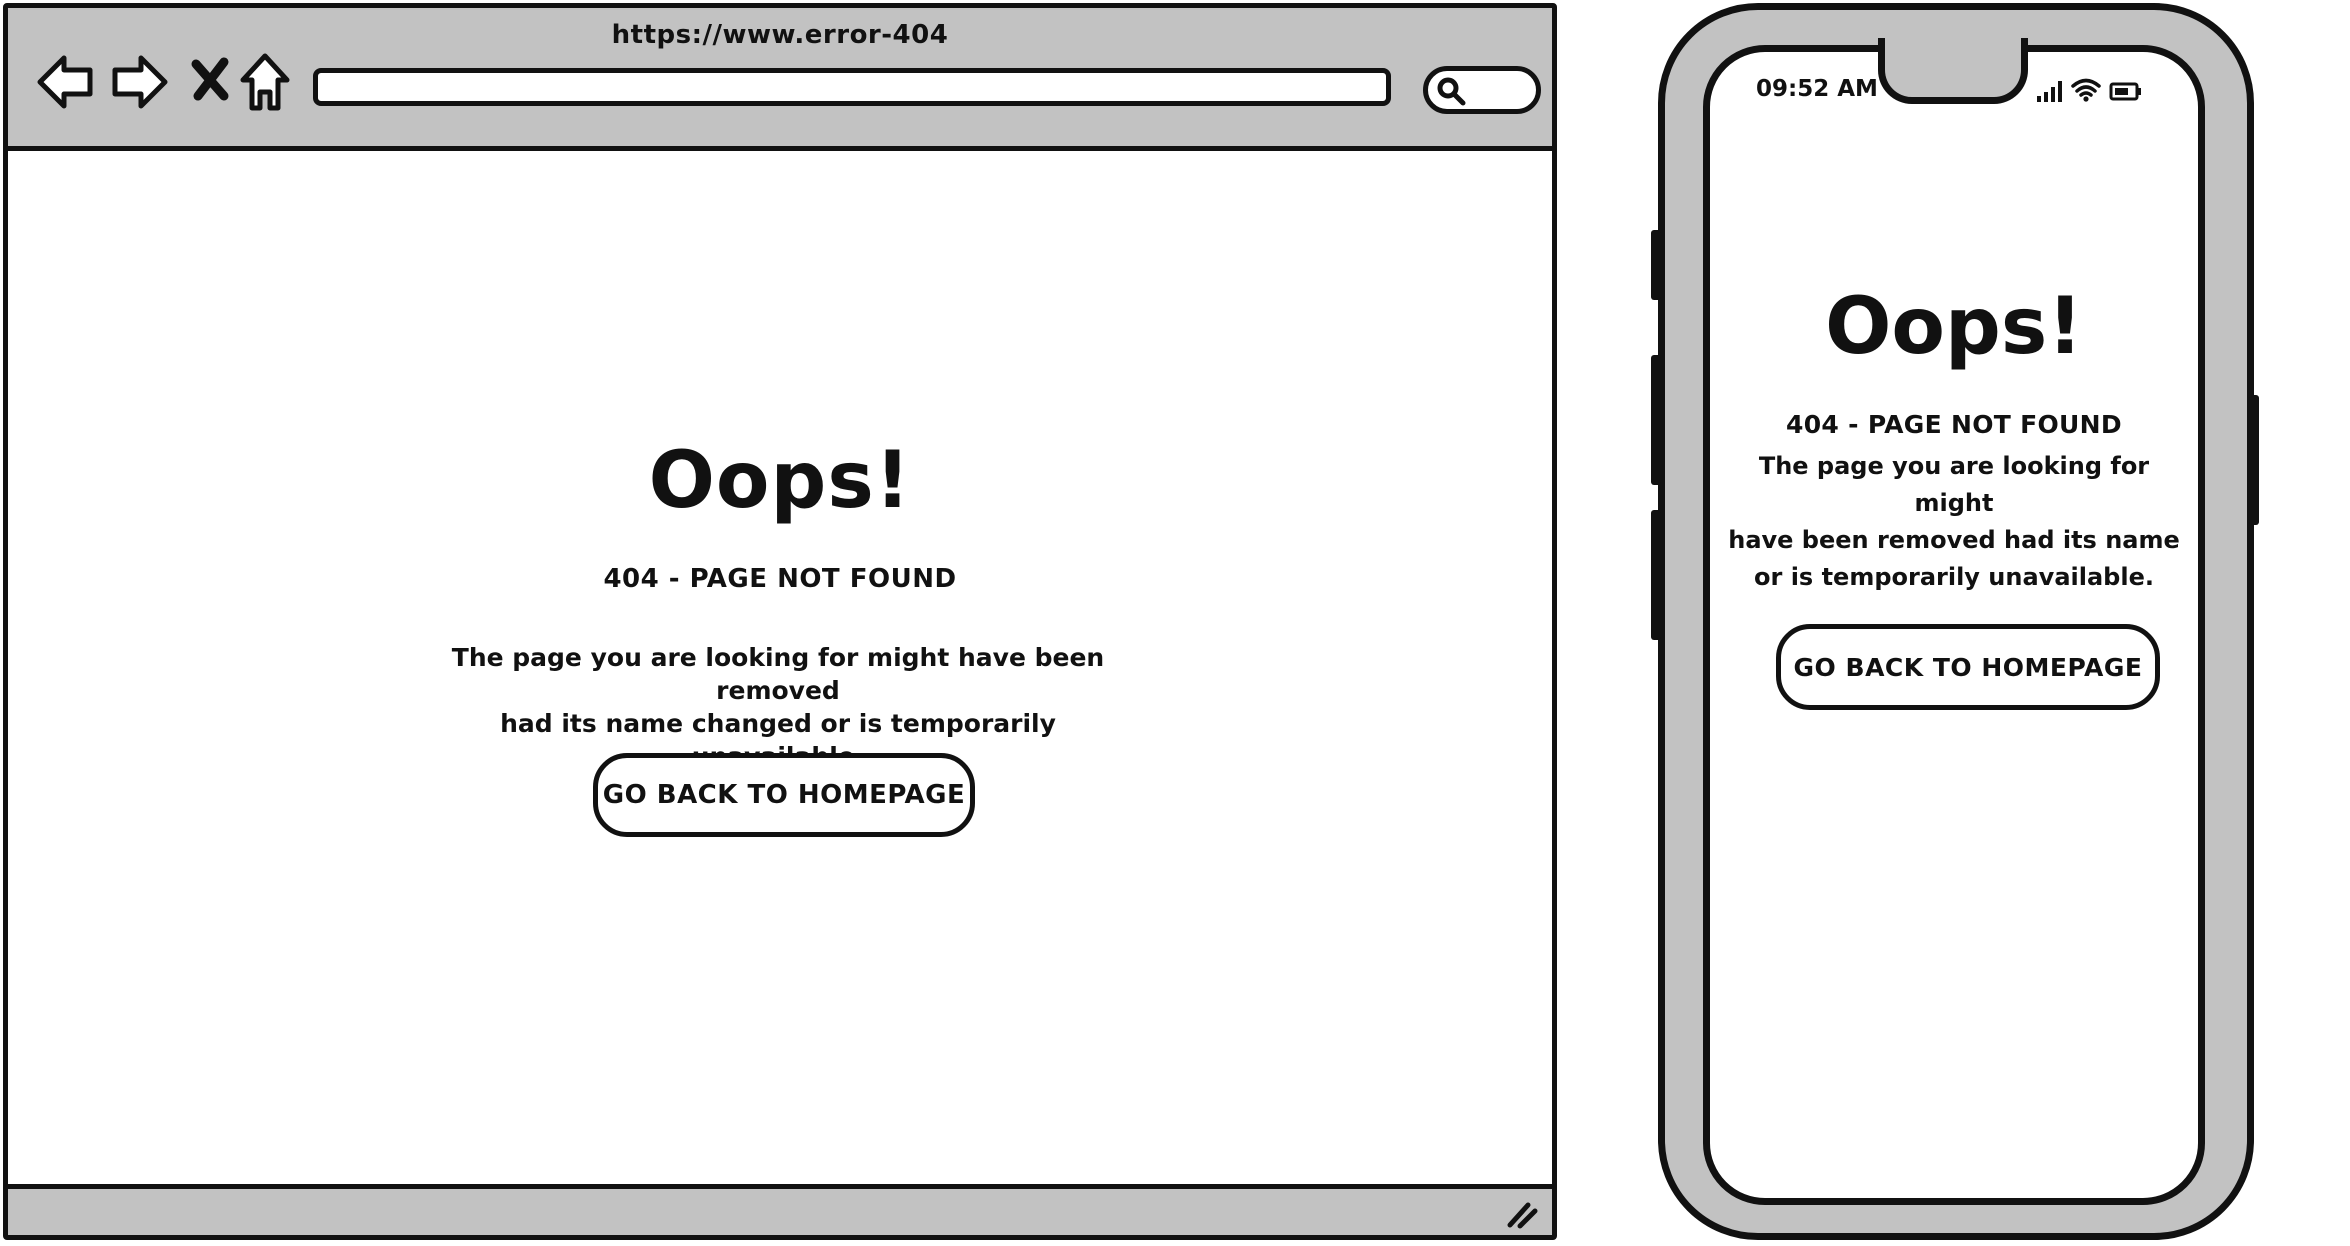  Describe the element at coordinates (780, 35) in the screenshot. I see `browser-url: https://www.error-404` at that location.